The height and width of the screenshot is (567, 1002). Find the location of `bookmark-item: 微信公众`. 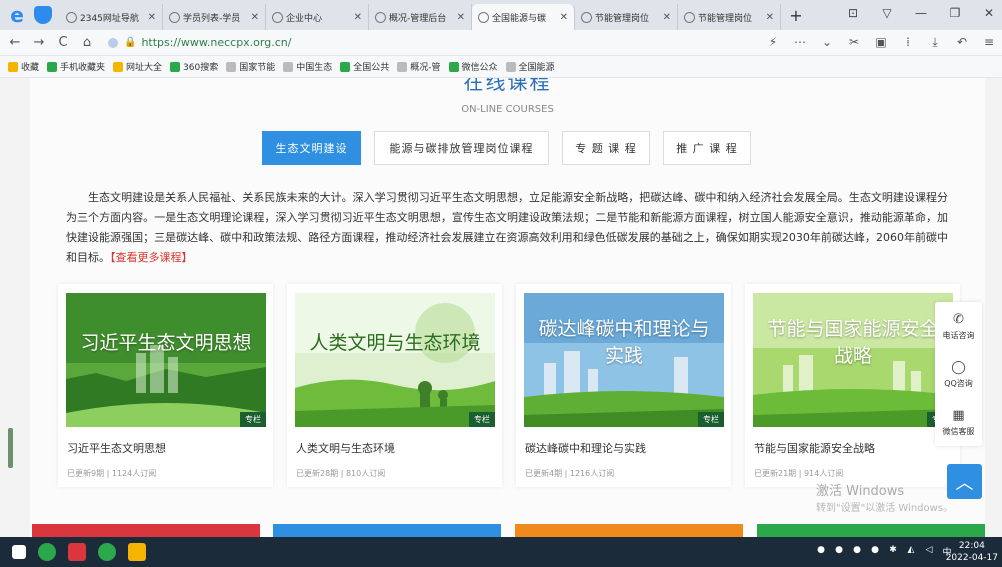

bookmark-item: 微信公众 is located at coordinates (473, 66).